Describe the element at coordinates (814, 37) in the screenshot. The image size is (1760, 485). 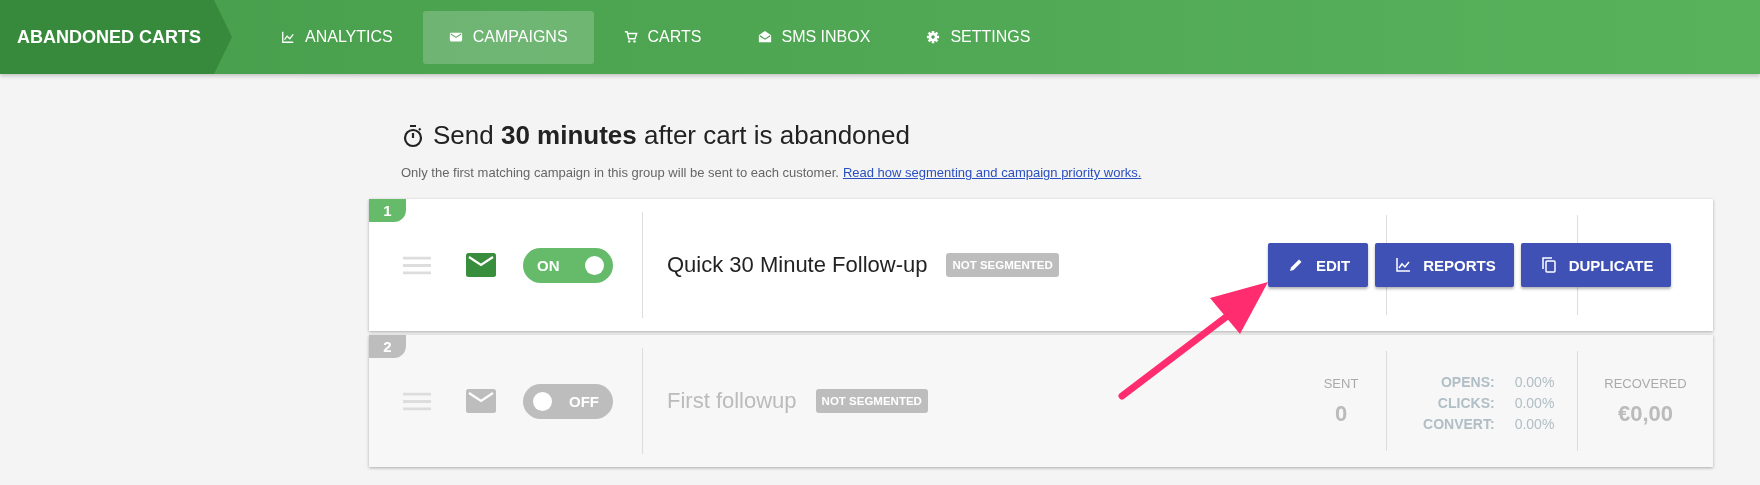
I see `nav-tab: SMS INBOX` at that location.